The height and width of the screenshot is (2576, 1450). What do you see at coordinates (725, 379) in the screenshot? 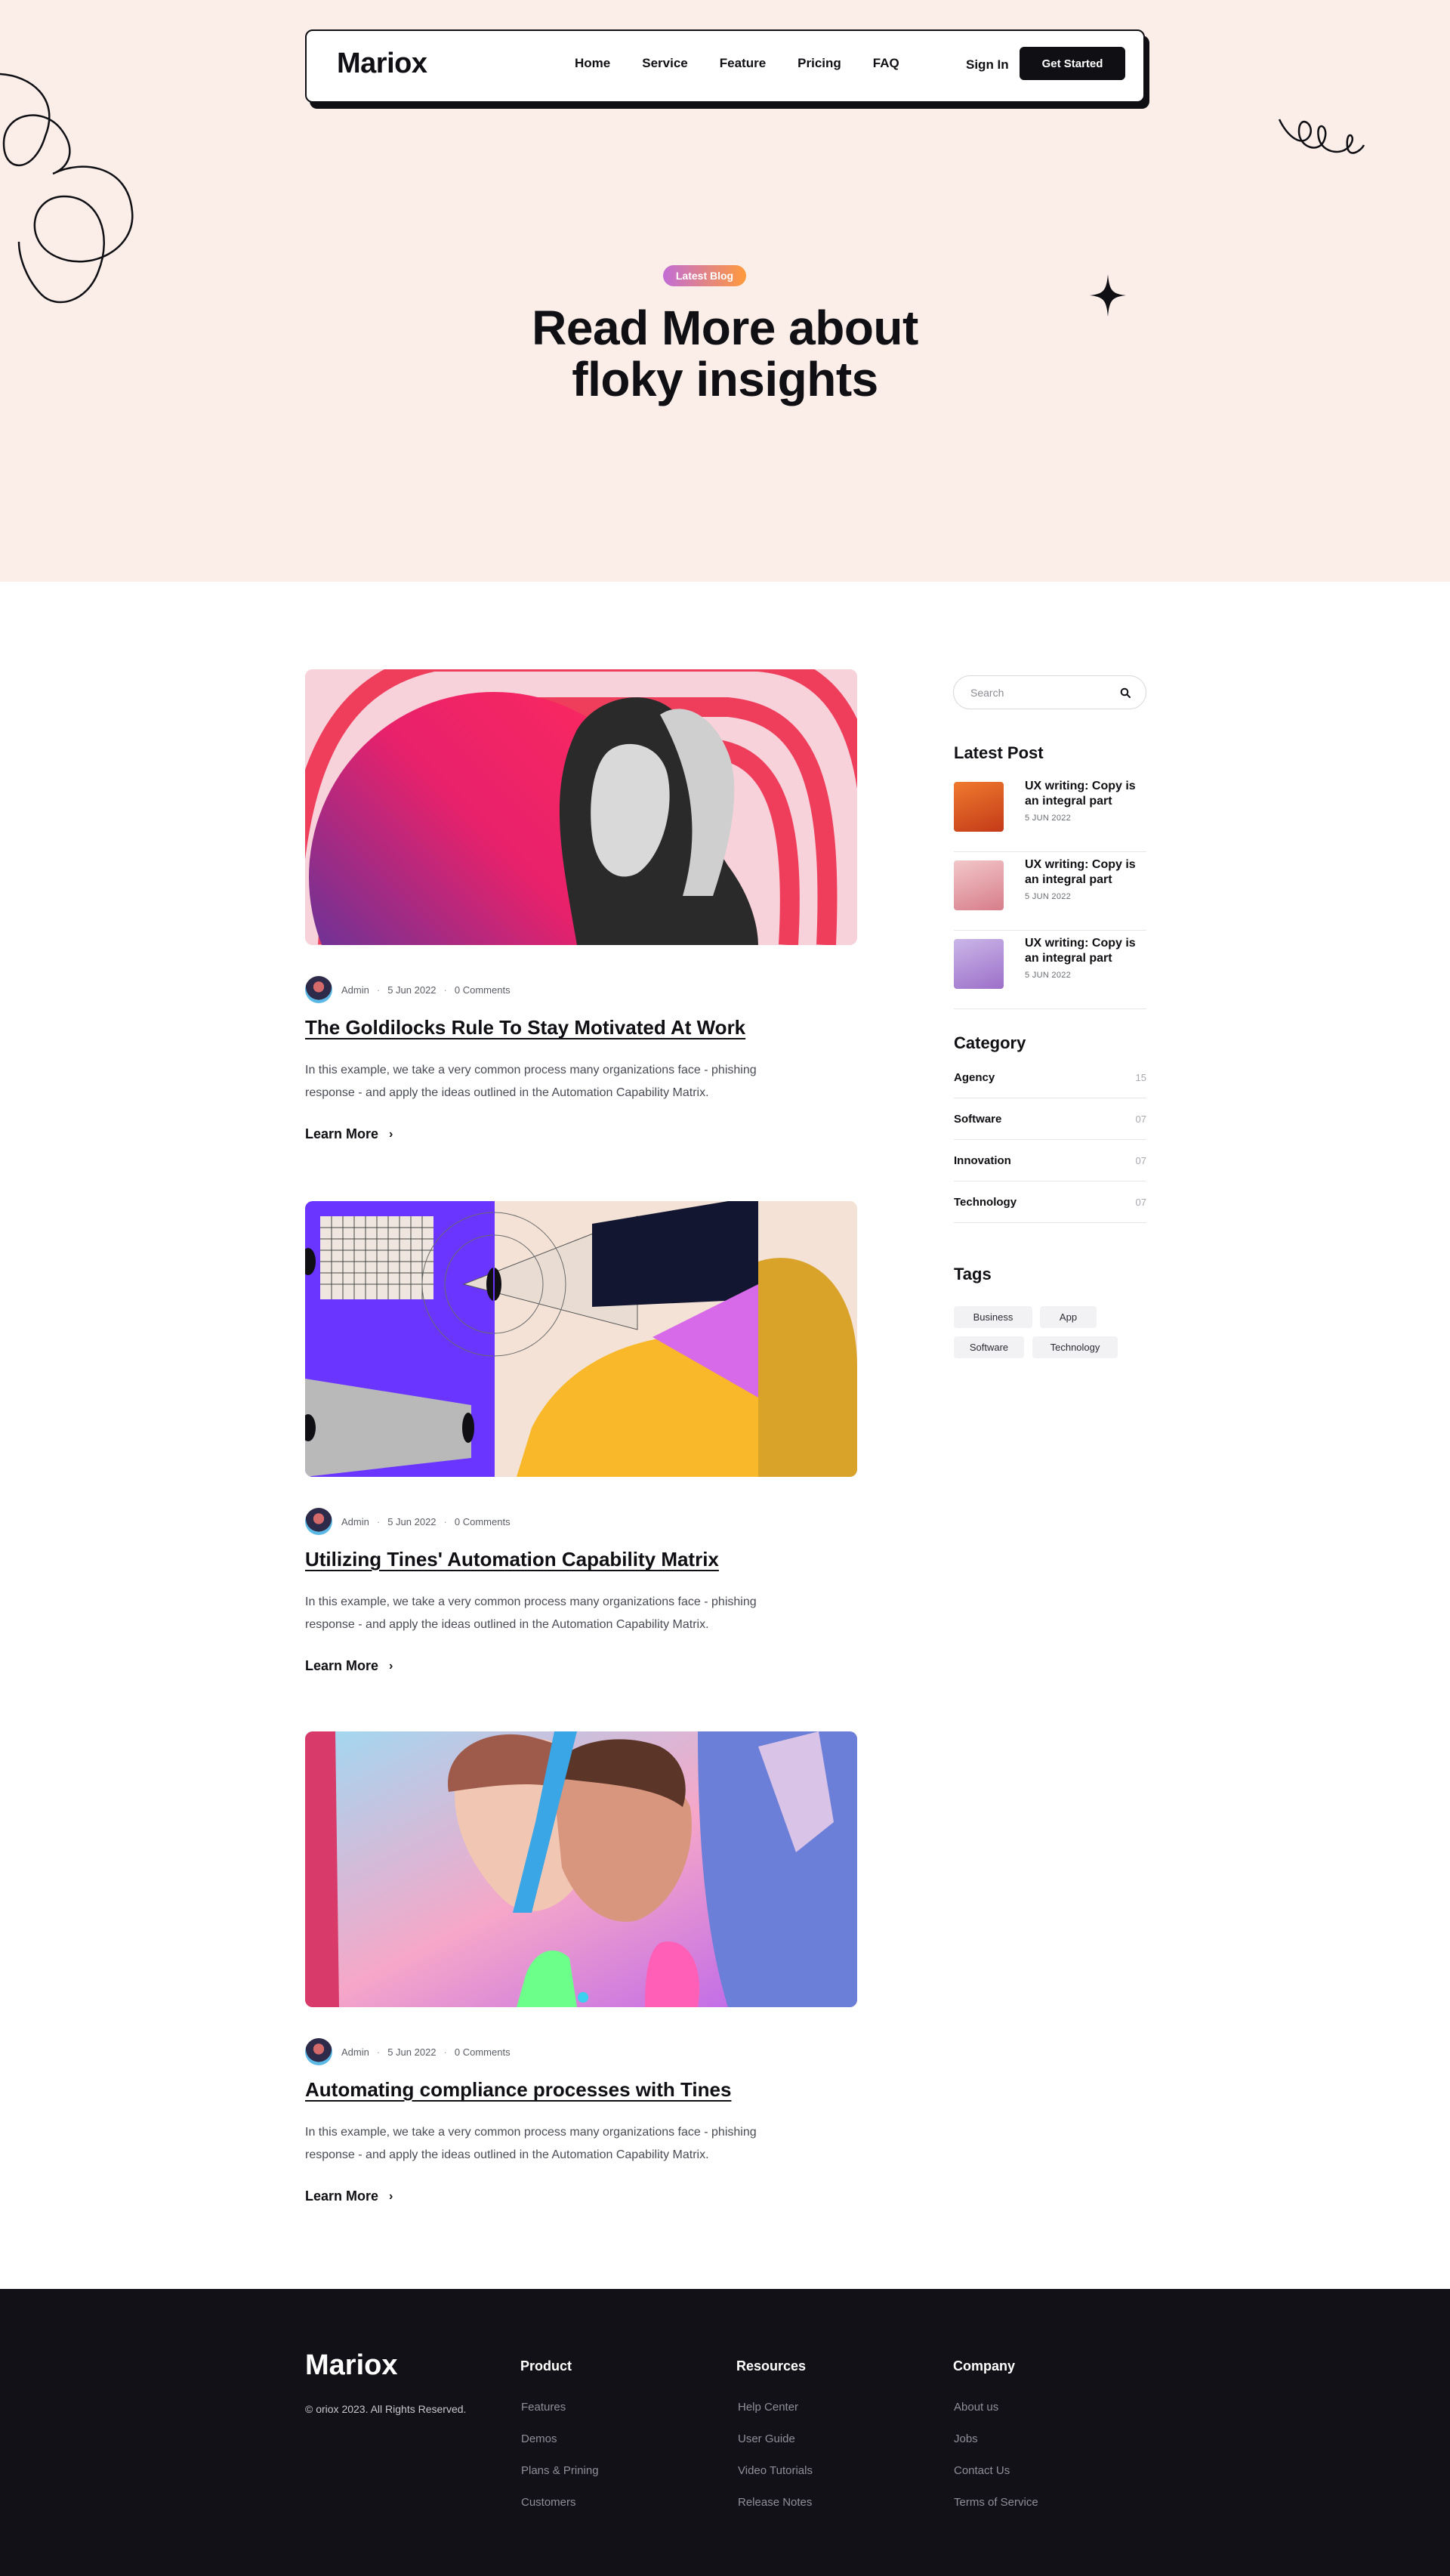
I see `hero-title-line-2: floky insights` at bounding box center [725, 379].